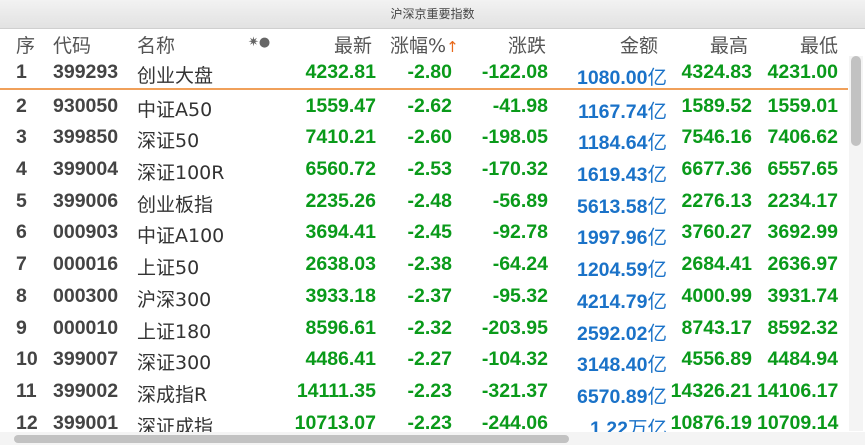 The width and height of the screenshot is (865, 445). What do you see at coordinates (341, 72) in the screenshot?
I see `row-price: 4232.81` at bounding box center [341, 72].